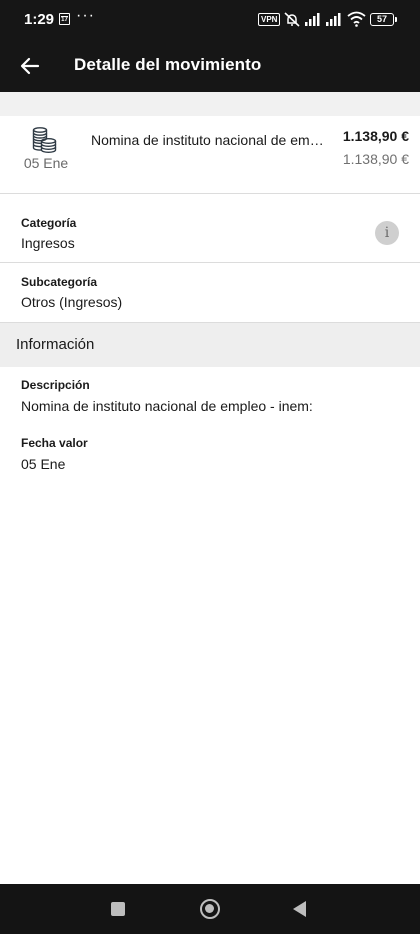 This screenshot has width=420, height=934. Describe the element at coordinates (49, 223) in the screenshot. I see `category-label: Categoría` at that location.